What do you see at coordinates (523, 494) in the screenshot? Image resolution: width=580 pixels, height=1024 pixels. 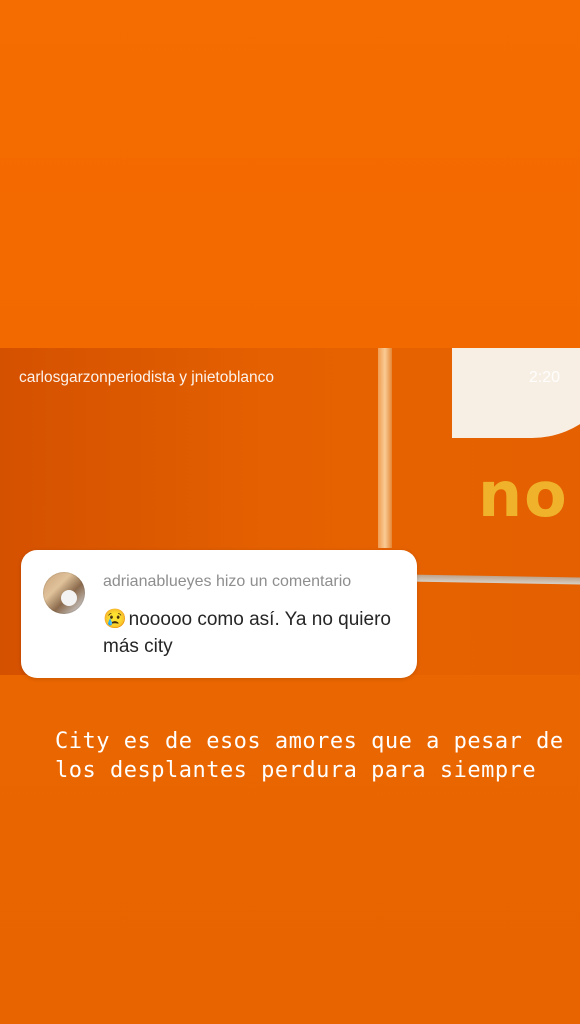 I see `video-logo-text: no` at bounding box center [523, 494].